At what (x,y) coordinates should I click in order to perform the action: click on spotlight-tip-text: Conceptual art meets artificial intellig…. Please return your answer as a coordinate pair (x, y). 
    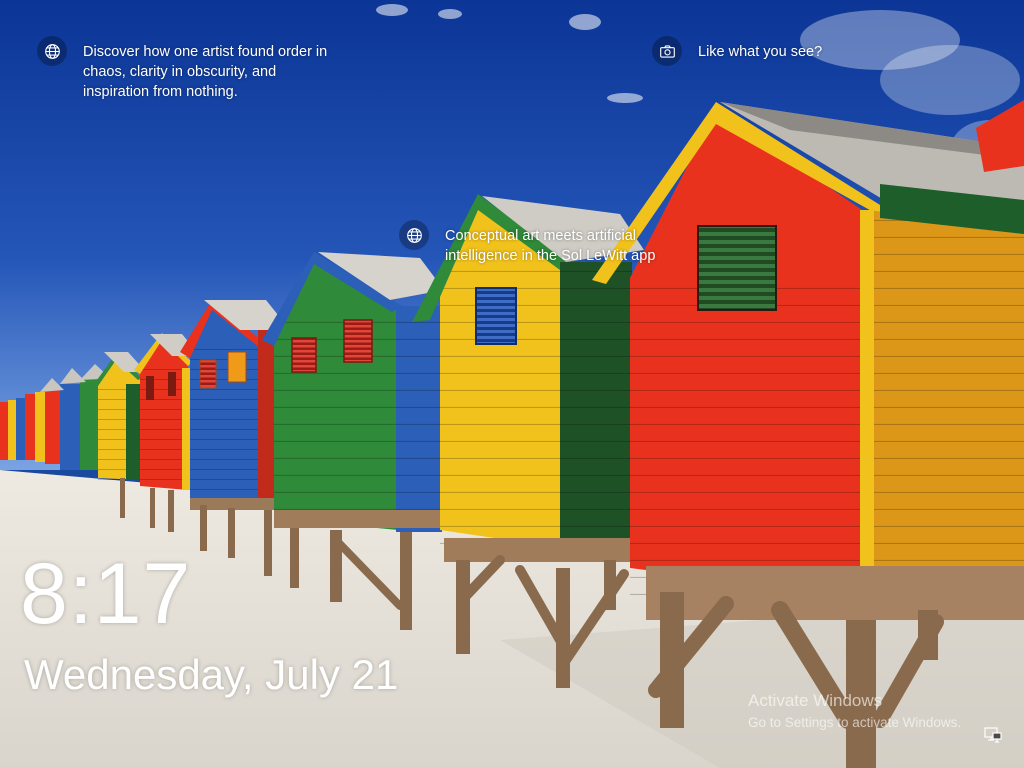
    Looking at the image, I should click on (550, 246).